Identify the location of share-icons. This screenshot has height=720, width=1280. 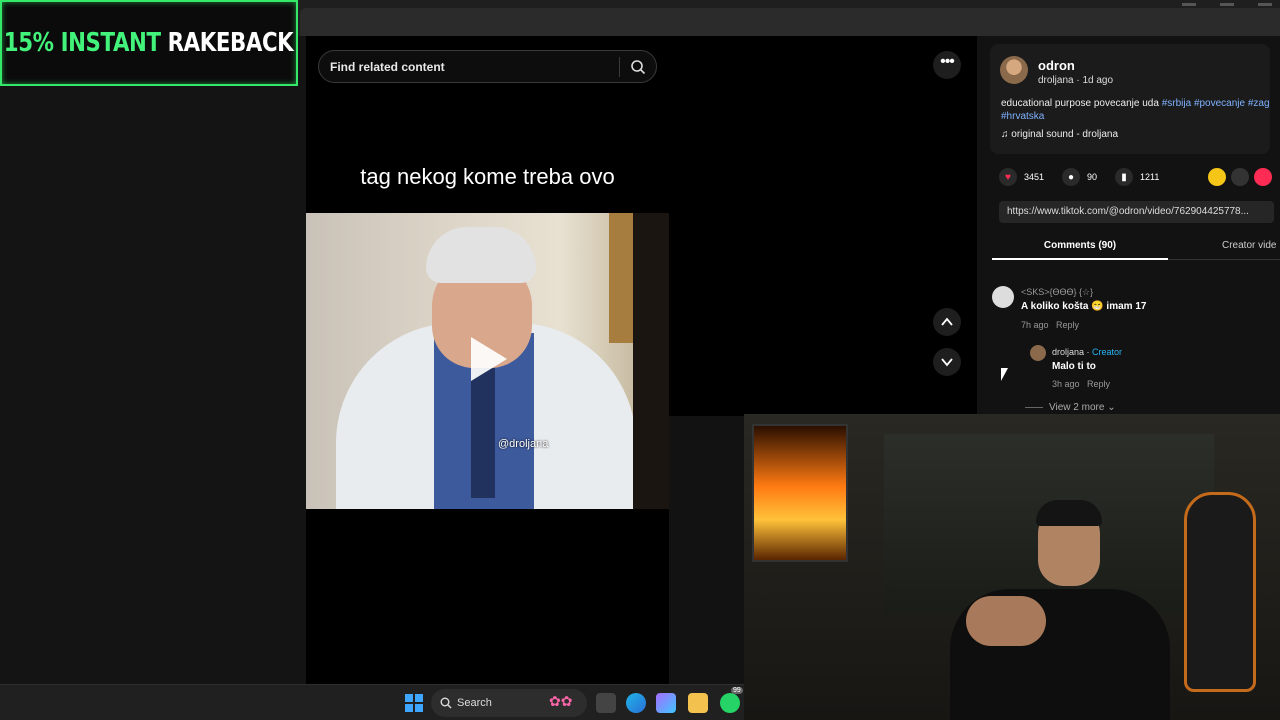
(1240, 177).